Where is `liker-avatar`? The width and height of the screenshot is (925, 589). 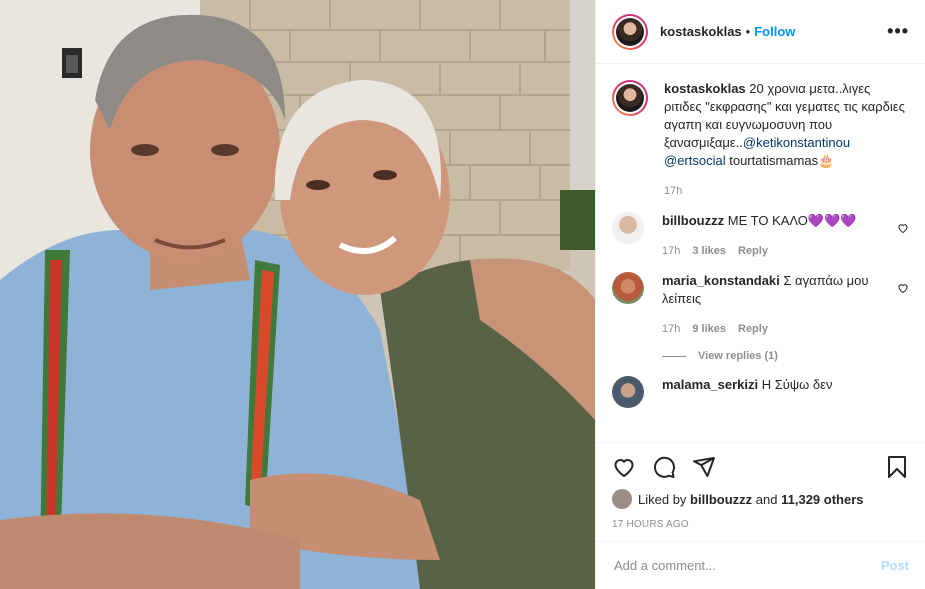
liker-avatar is located at coordinates (622, 499).